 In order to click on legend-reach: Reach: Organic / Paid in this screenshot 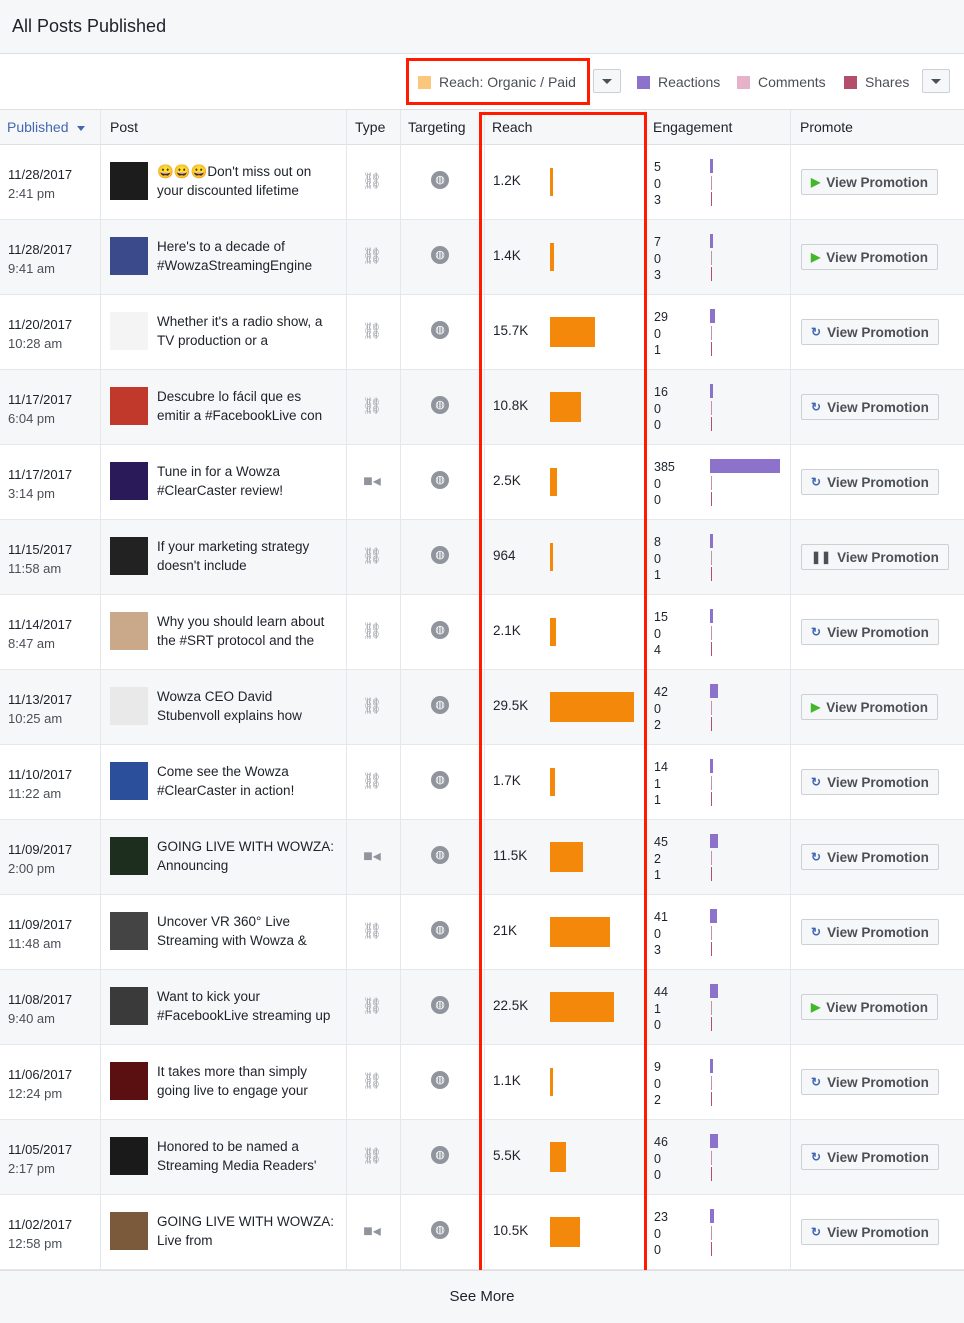, I will do `click(497, 82)`.